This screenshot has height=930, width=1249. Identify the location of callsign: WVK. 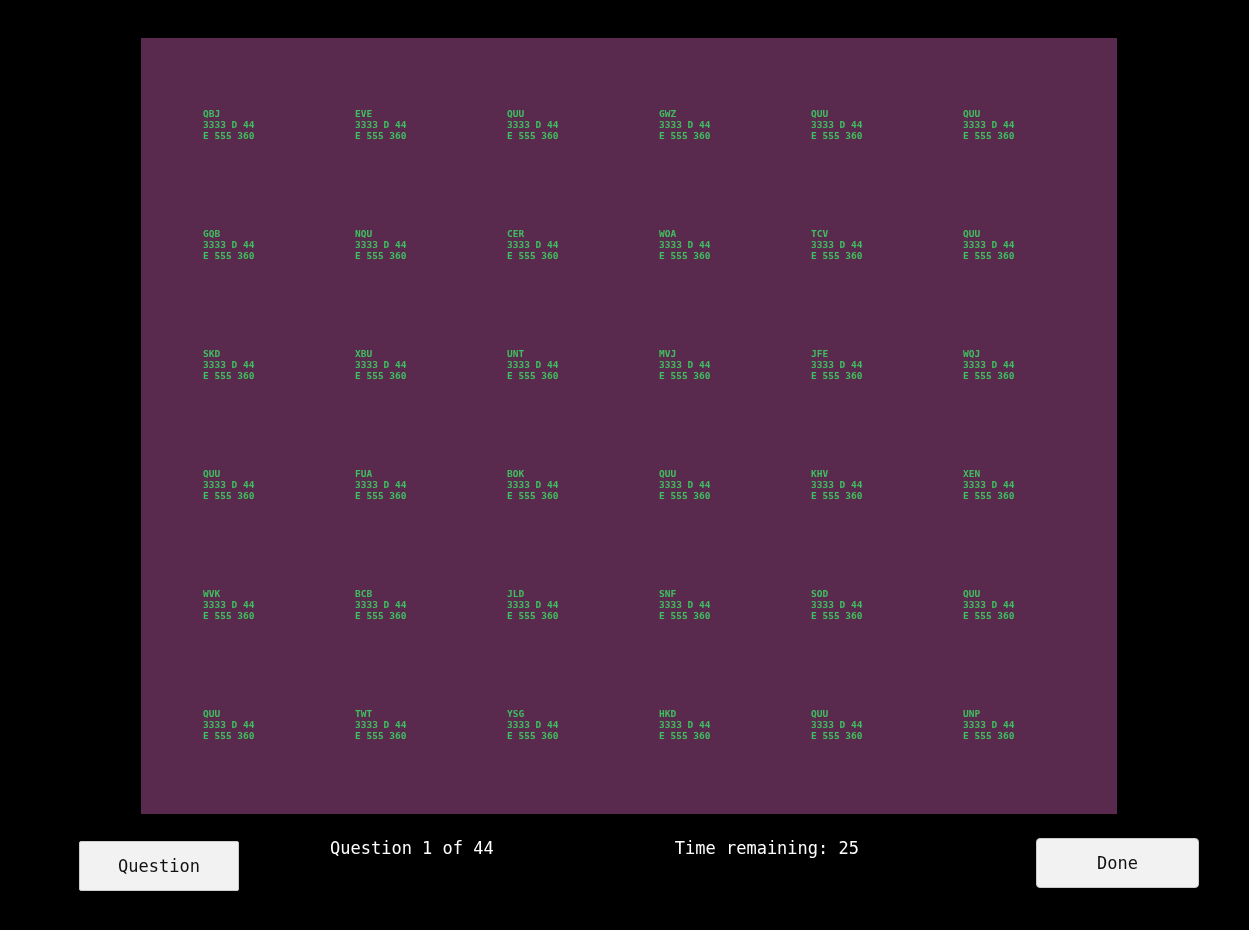
(212, 593).